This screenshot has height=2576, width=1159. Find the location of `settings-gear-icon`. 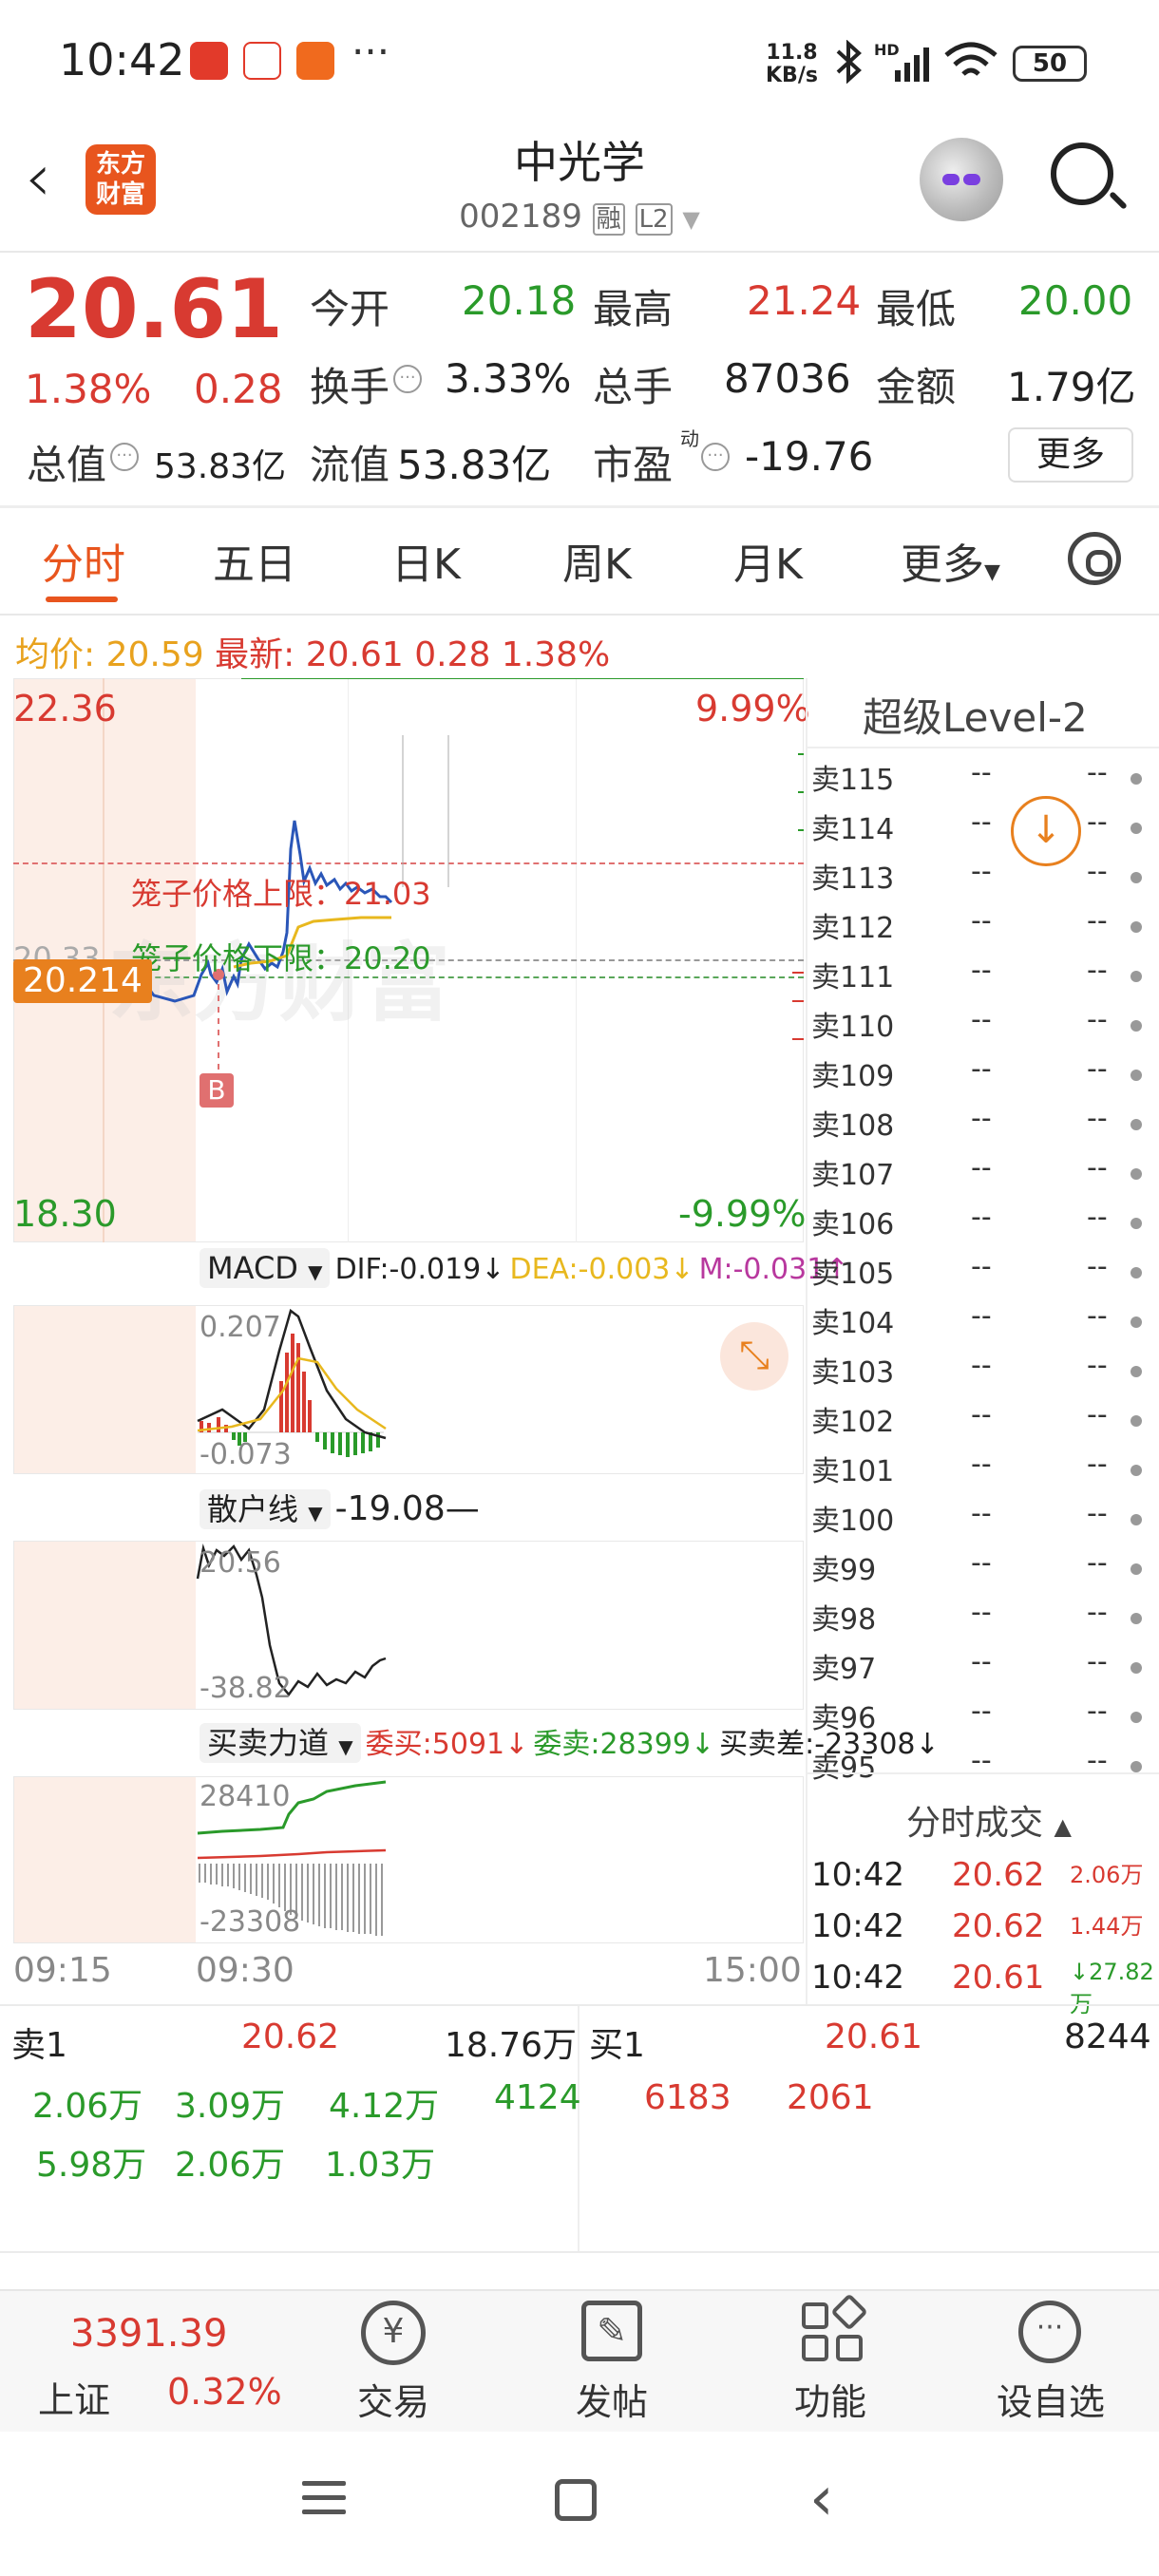

settings-gear-icon is located at coordinates (1094, 558).